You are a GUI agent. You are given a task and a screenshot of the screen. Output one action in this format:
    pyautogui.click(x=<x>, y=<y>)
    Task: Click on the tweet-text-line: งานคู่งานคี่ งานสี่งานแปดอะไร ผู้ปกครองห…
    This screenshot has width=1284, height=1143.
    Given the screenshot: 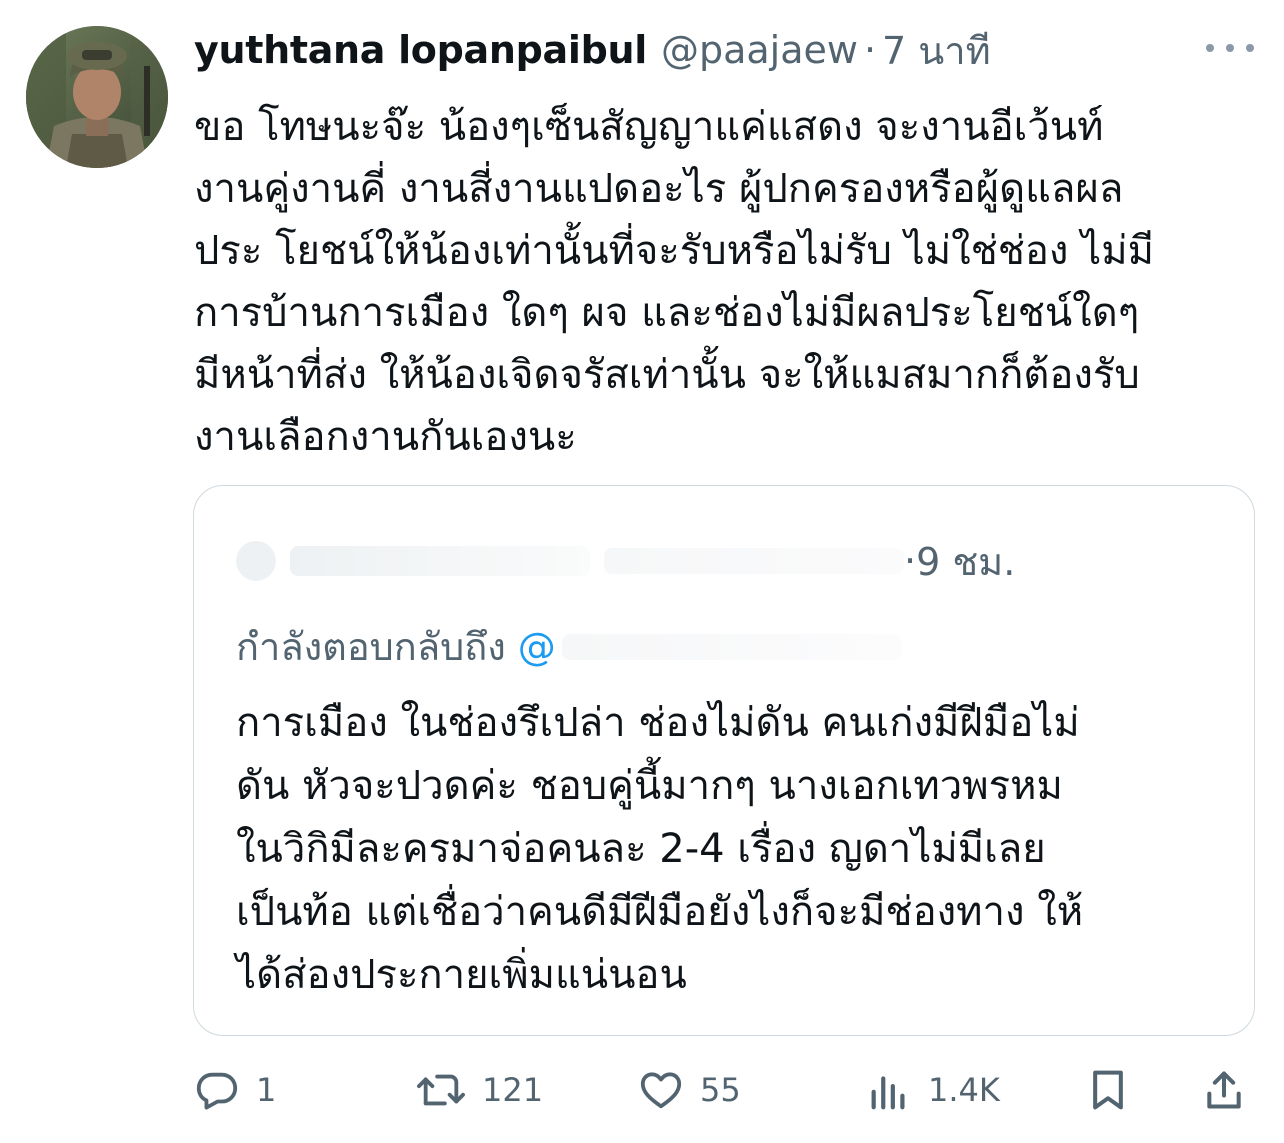 What is the action you would take?
    pyautogui.click(x=659, y=189)
    